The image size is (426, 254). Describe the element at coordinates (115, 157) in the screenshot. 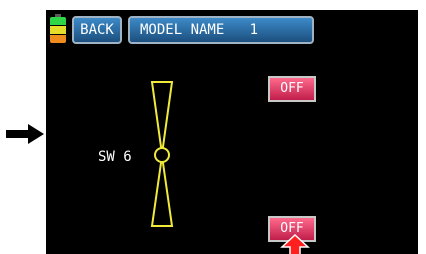

I see `switch-label: SW 6` at that location.